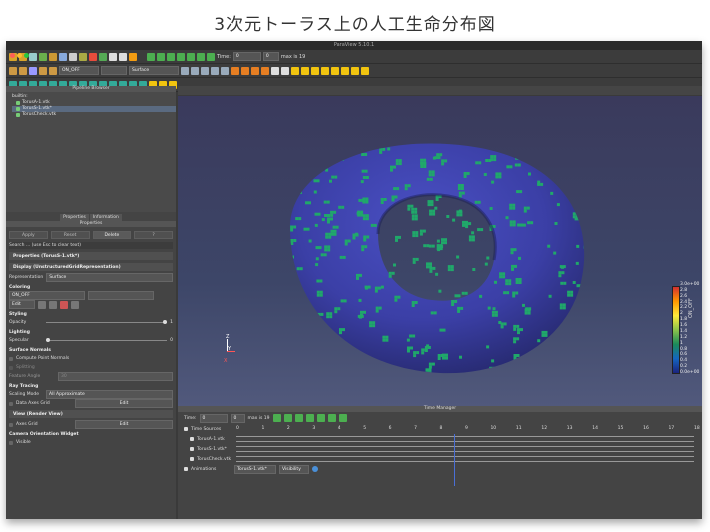 This screenshot has width=710, height=532. What do you see at coordinates (107, 340) in the screenshot?
I see `specular-slider` at bounding box center [107, 340].